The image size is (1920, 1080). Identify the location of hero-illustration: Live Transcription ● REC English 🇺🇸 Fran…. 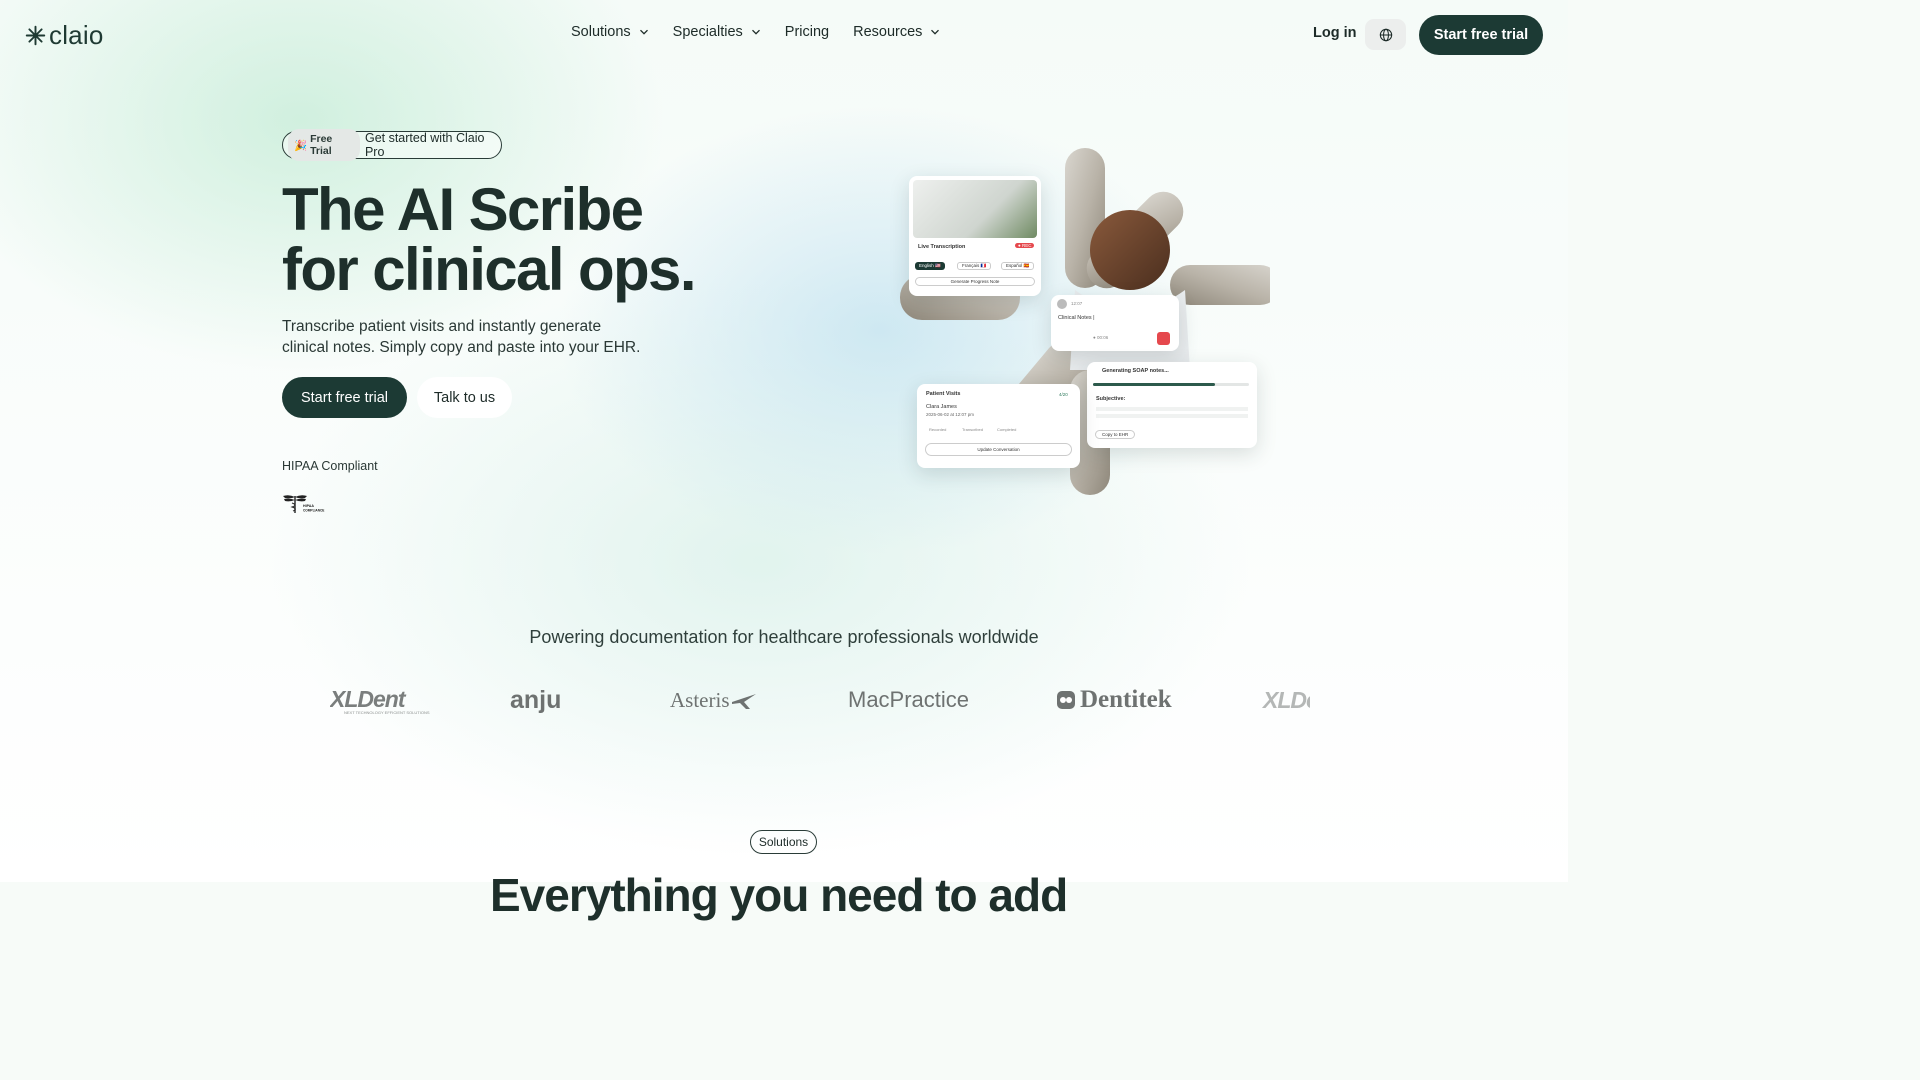
(1085, 325).